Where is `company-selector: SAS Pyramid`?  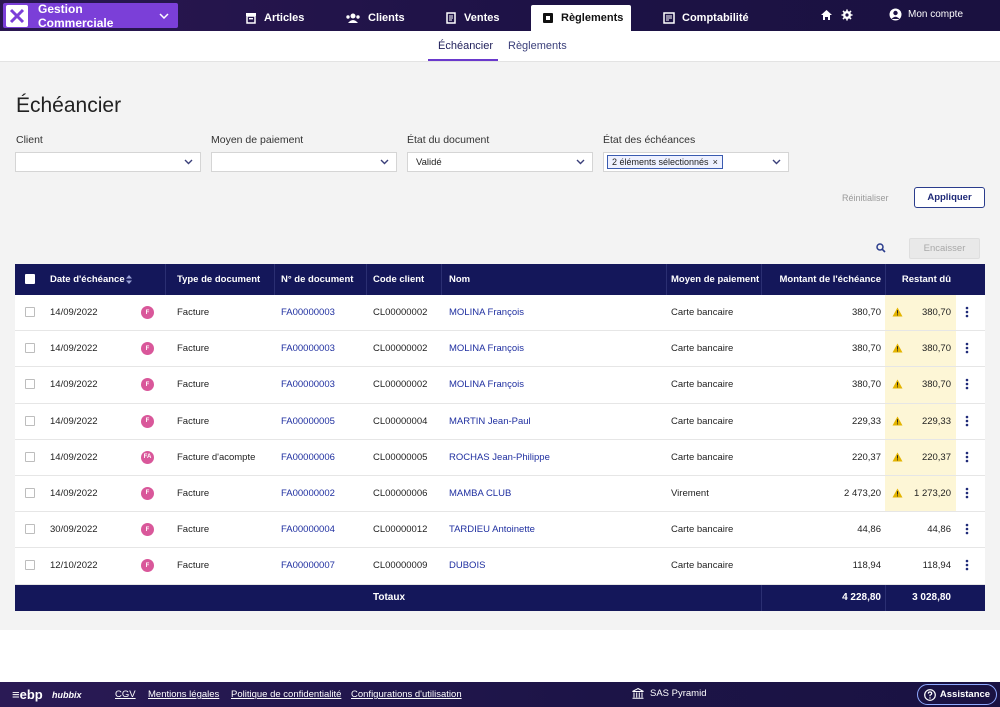
company-selector: SAS Pyramid is located at coordinates (669, 693).